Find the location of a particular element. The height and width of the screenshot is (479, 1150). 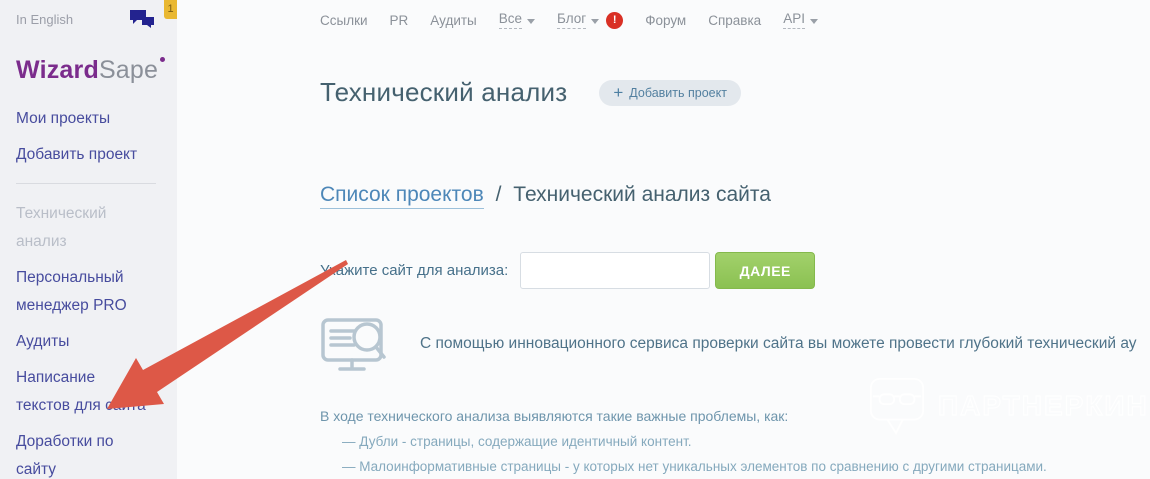

page-header: Технический анализ + Добавить проект is located at coordinates (735, 92).